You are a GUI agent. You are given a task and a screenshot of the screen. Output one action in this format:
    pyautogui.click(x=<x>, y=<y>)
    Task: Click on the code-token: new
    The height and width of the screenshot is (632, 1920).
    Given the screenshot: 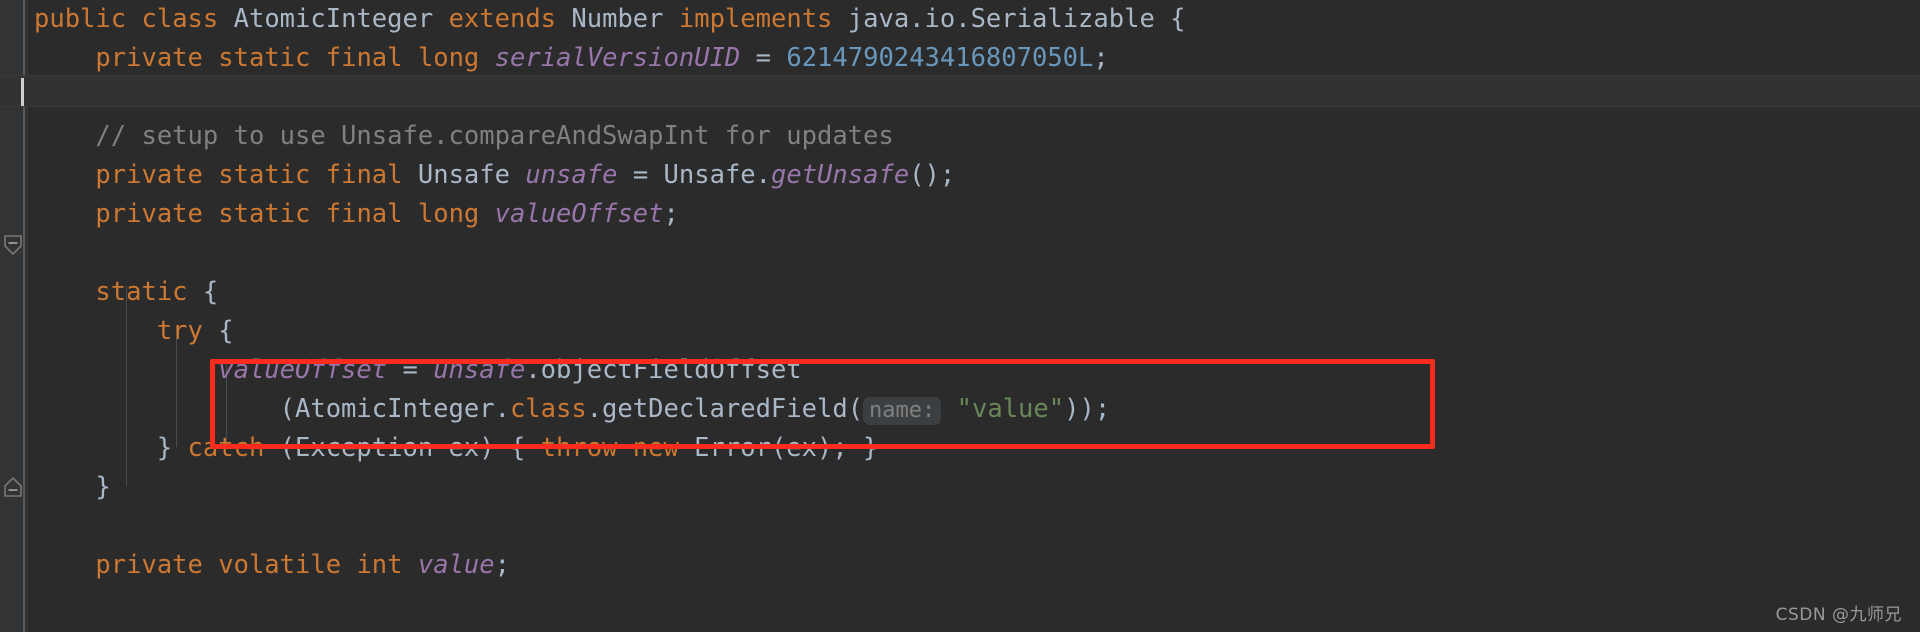 What is the action you would take?
    pyautogui.click(x=655, y=448)
    